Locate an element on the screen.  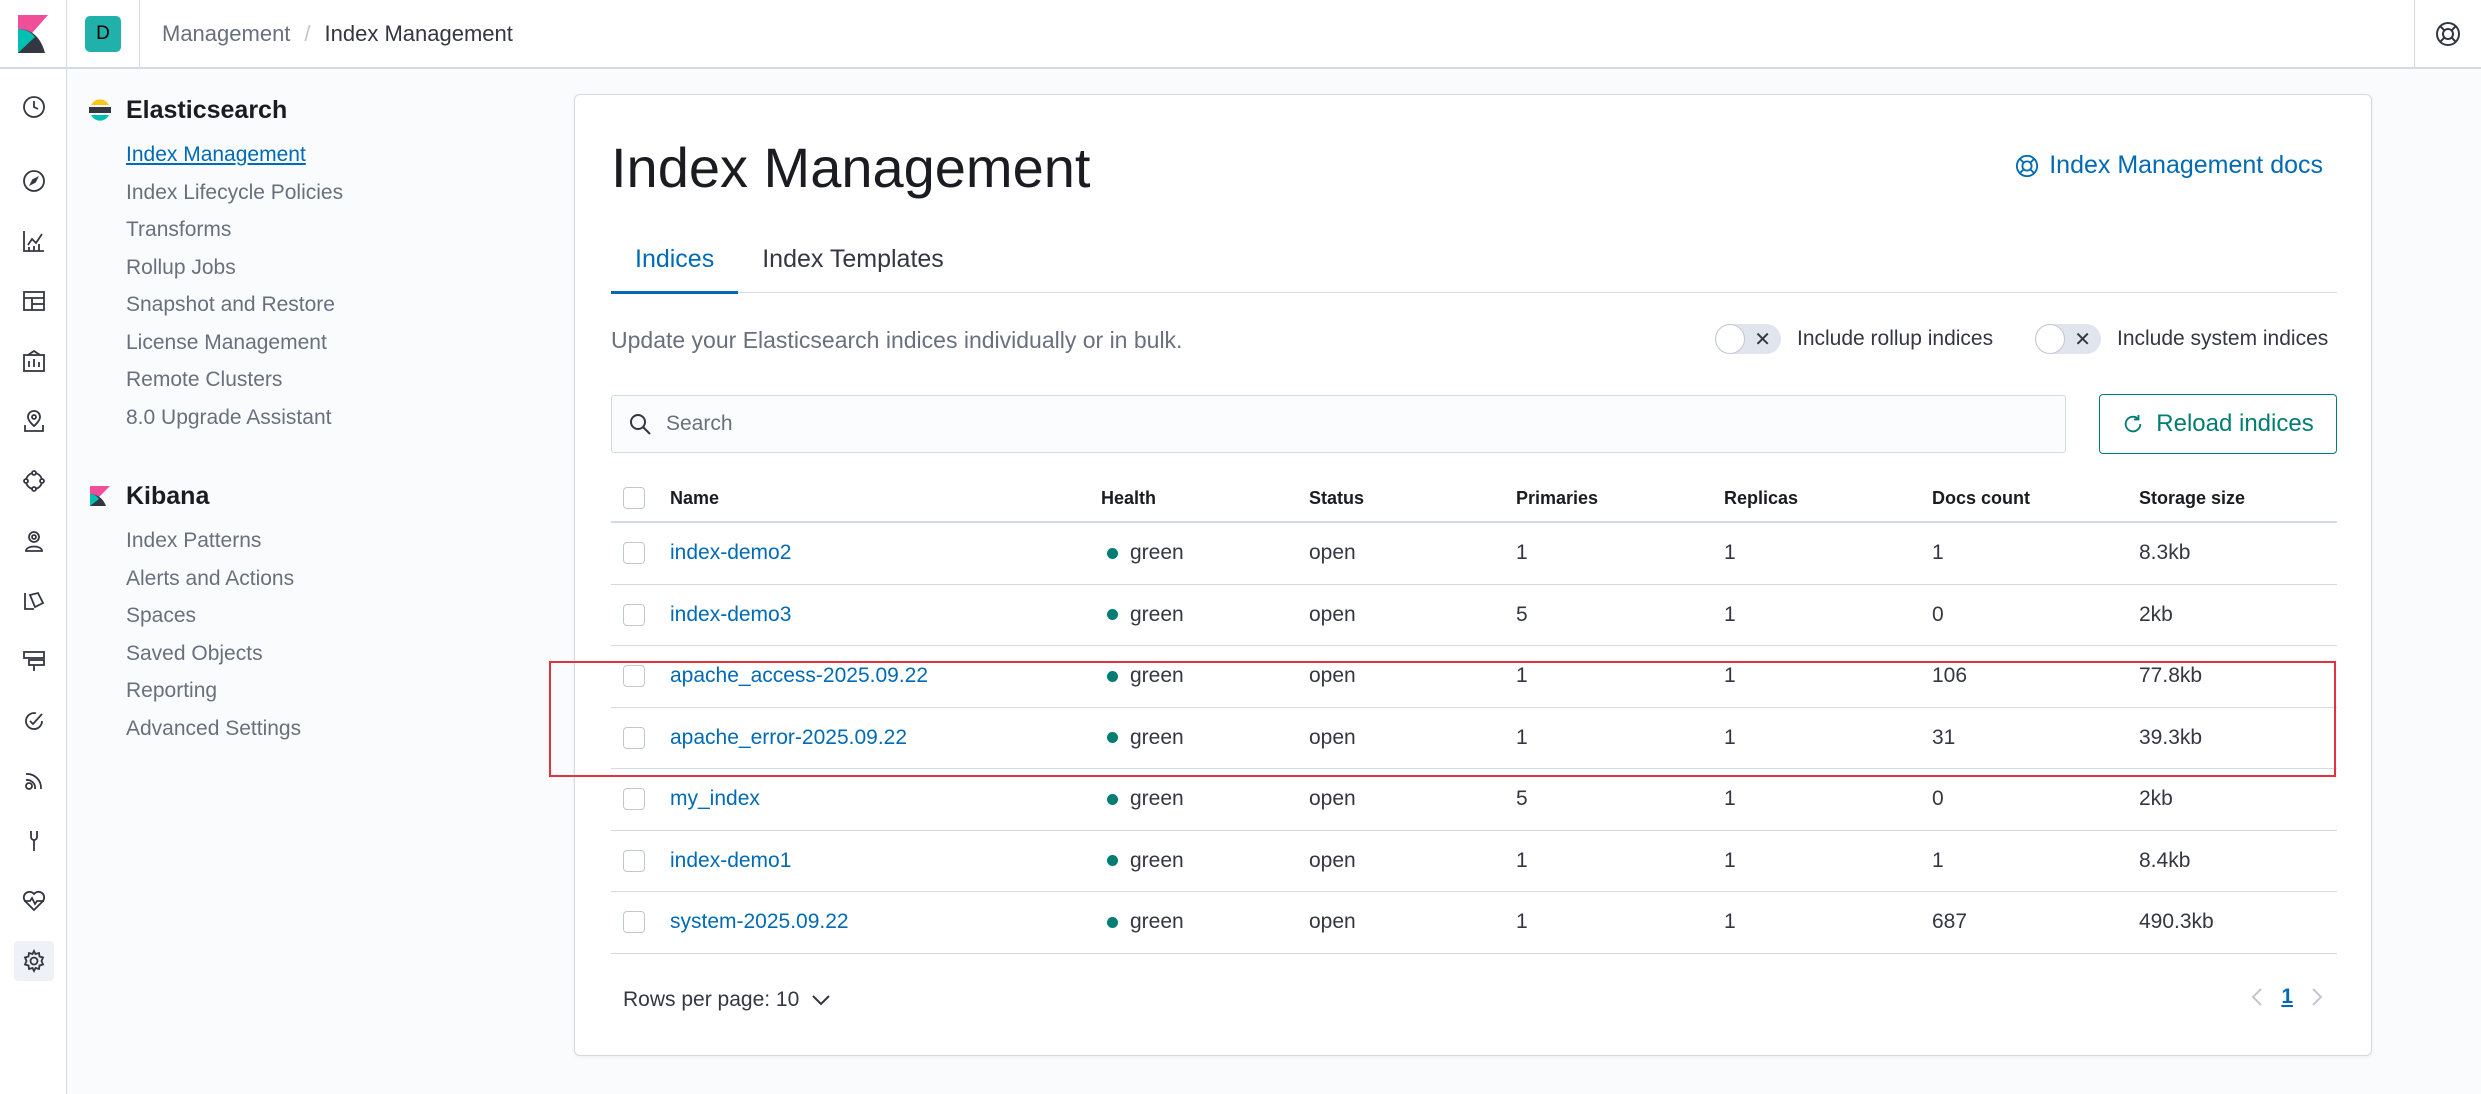
visualize-icon is located at coordinates (34, 241).